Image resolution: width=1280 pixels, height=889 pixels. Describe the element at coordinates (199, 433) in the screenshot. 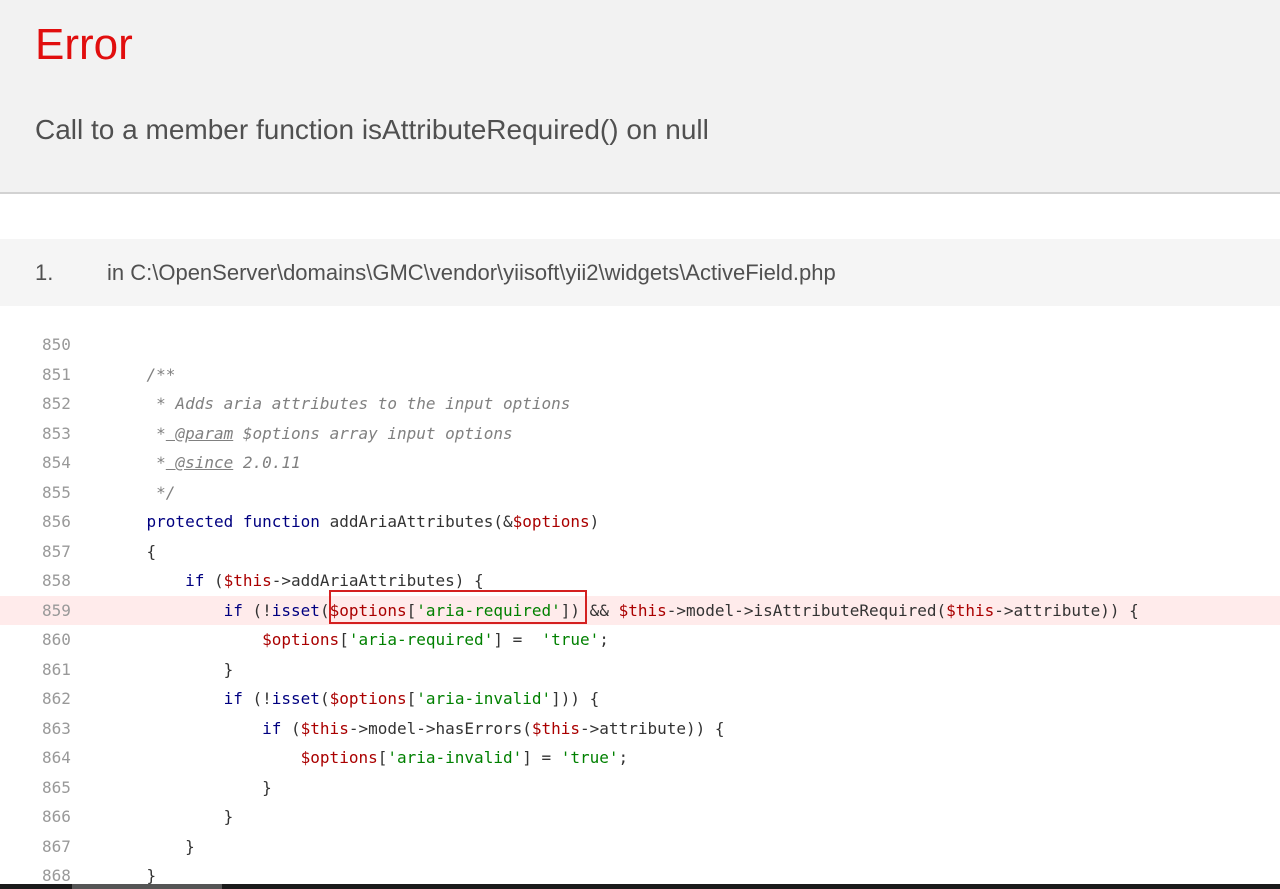

I see `code-token: @param` at that location.